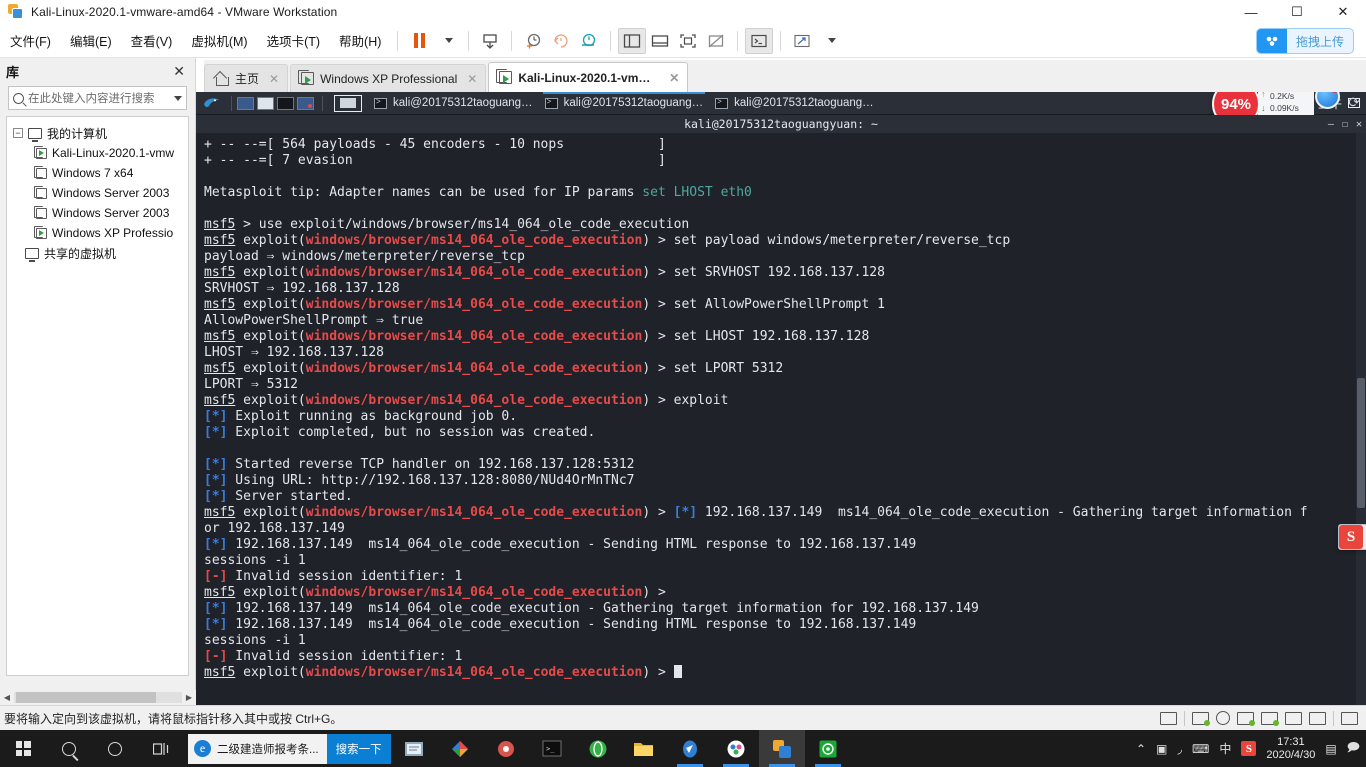  I want to click on menu-view: 查看(V), so click(152, 40).